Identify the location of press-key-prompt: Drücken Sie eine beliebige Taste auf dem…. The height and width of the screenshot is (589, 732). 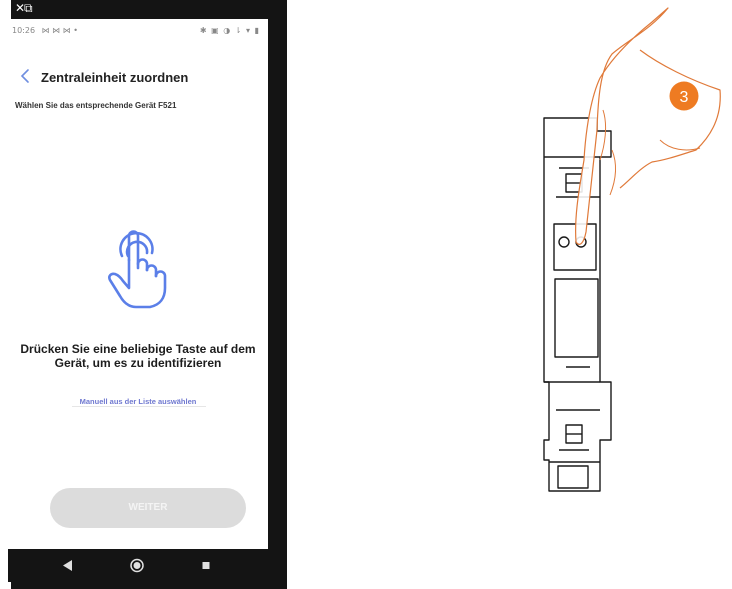
(138, 356).